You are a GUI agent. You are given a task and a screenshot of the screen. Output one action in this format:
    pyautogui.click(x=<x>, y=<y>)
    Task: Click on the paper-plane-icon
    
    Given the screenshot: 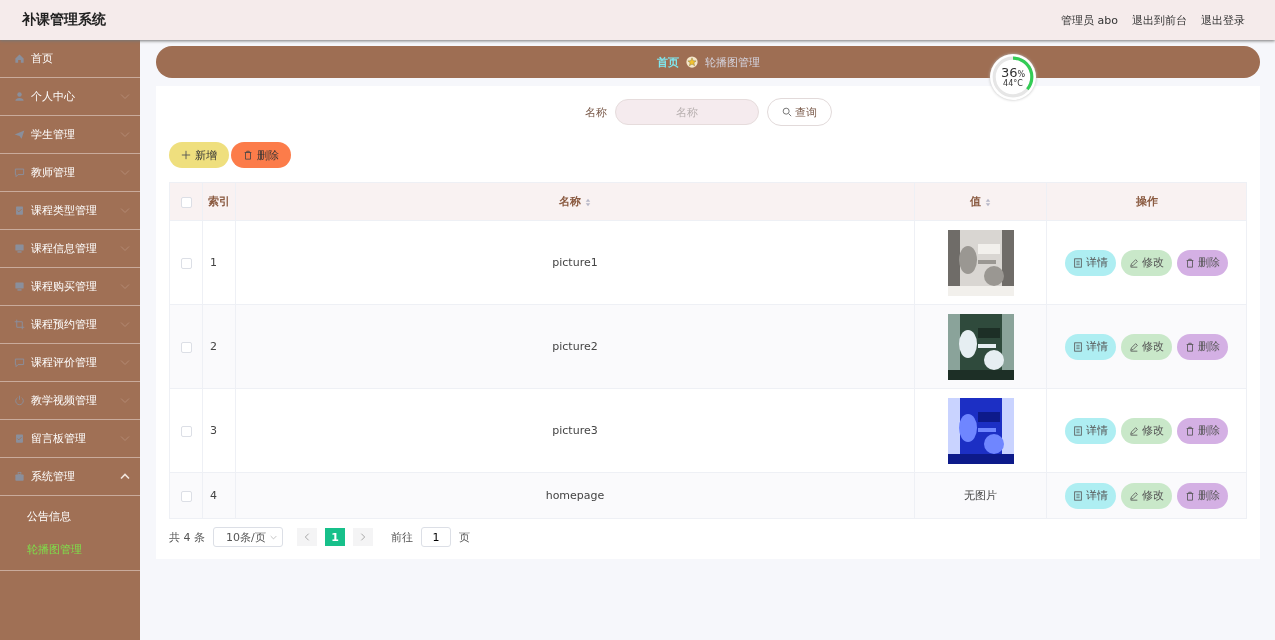 What is the action you would take?
    pyautogui.click(x=19, y=134)
    